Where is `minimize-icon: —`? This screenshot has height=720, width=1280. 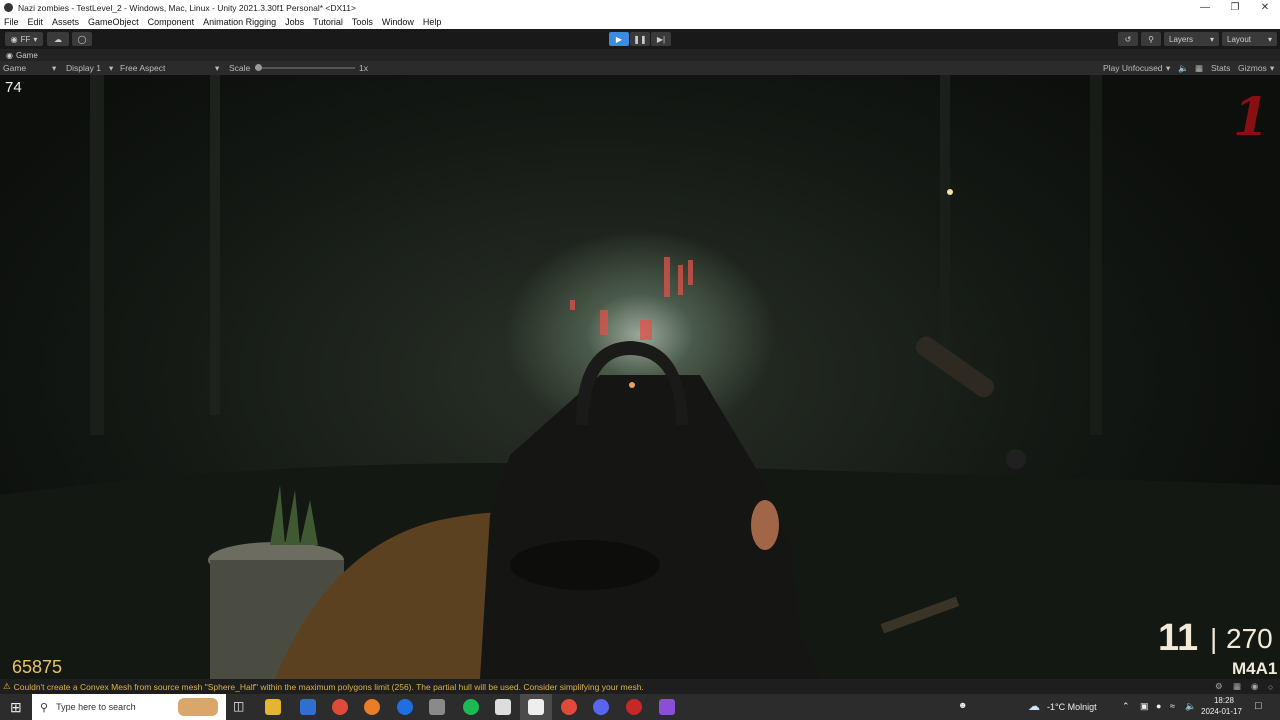 minimize-icon: — is located at coordinates (1205, 7).